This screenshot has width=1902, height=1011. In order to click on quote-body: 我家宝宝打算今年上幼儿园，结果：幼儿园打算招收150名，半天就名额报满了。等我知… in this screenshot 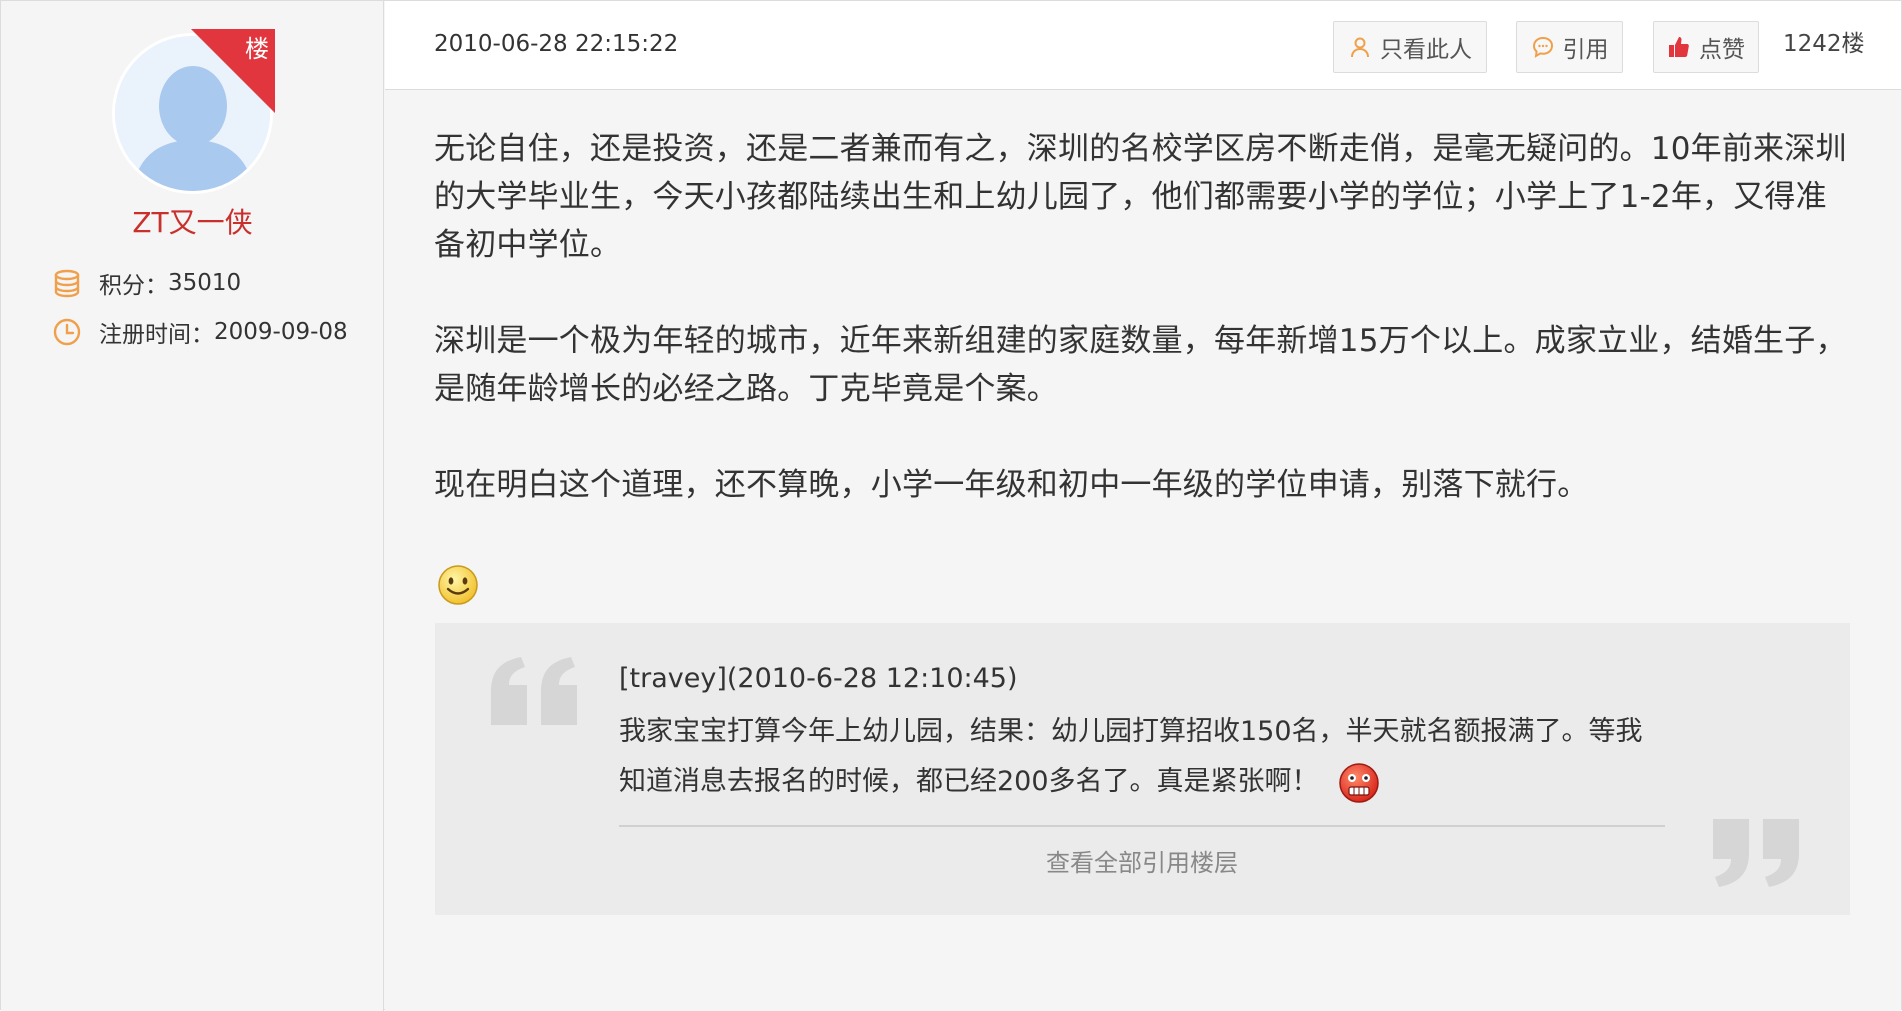, I will do `click(1131, 756)`.